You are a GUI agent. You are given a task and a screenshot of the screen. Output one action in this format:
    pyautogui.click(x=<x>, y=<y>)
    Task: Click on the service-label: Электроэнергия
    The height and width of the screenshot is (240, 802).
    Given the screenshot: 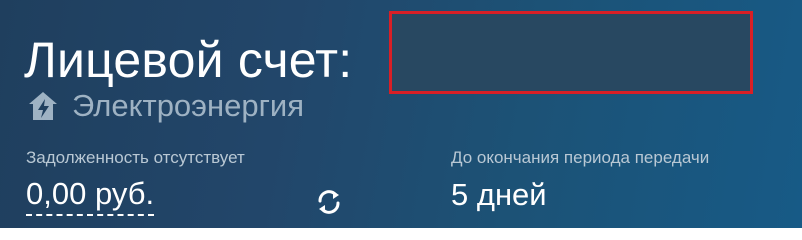 What is the action you would take?
    pyautogui.click(x=188, y=105)
    